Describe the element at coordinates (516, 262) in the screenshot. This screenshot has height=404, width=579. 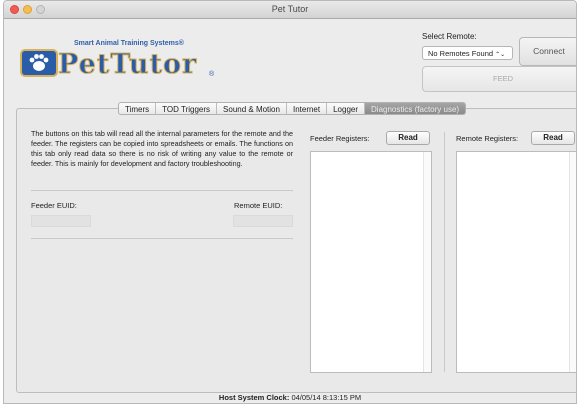
I see `remote-registers-list` at that location.